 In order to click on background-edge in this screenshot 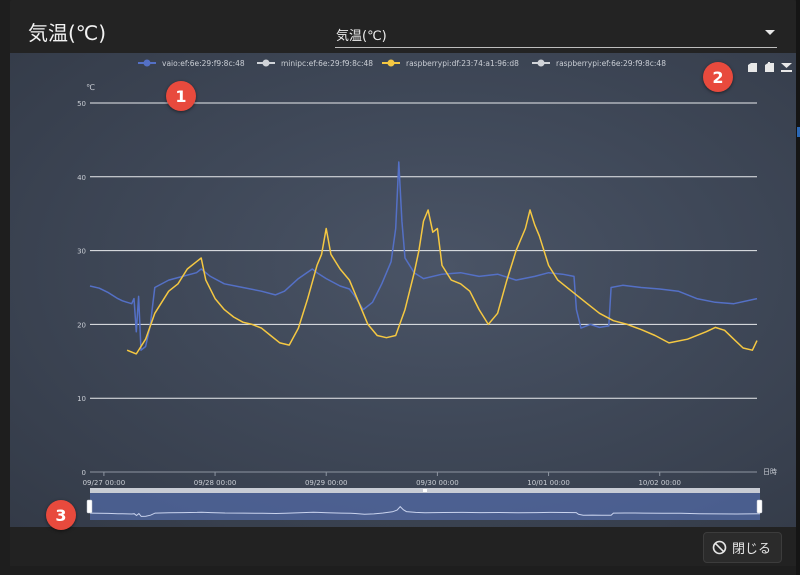, I will do `click(798, 287)`.